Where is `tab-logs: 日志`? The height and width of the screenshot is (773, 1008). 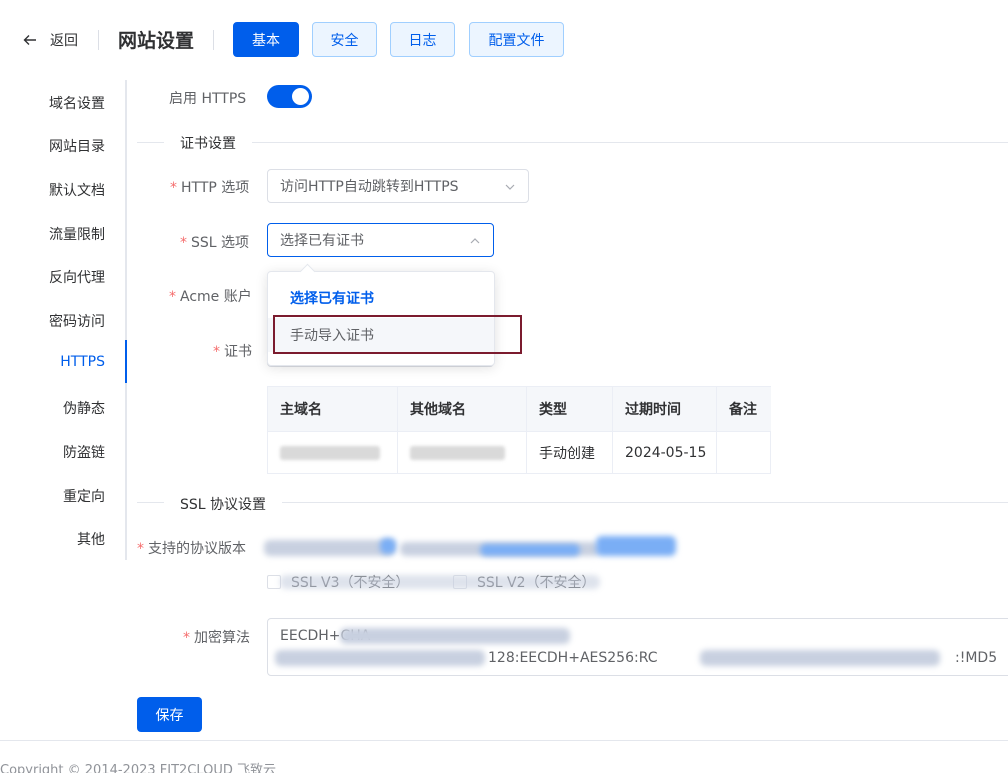 tab-logs: 日志 is located at coordinates (422, 39).